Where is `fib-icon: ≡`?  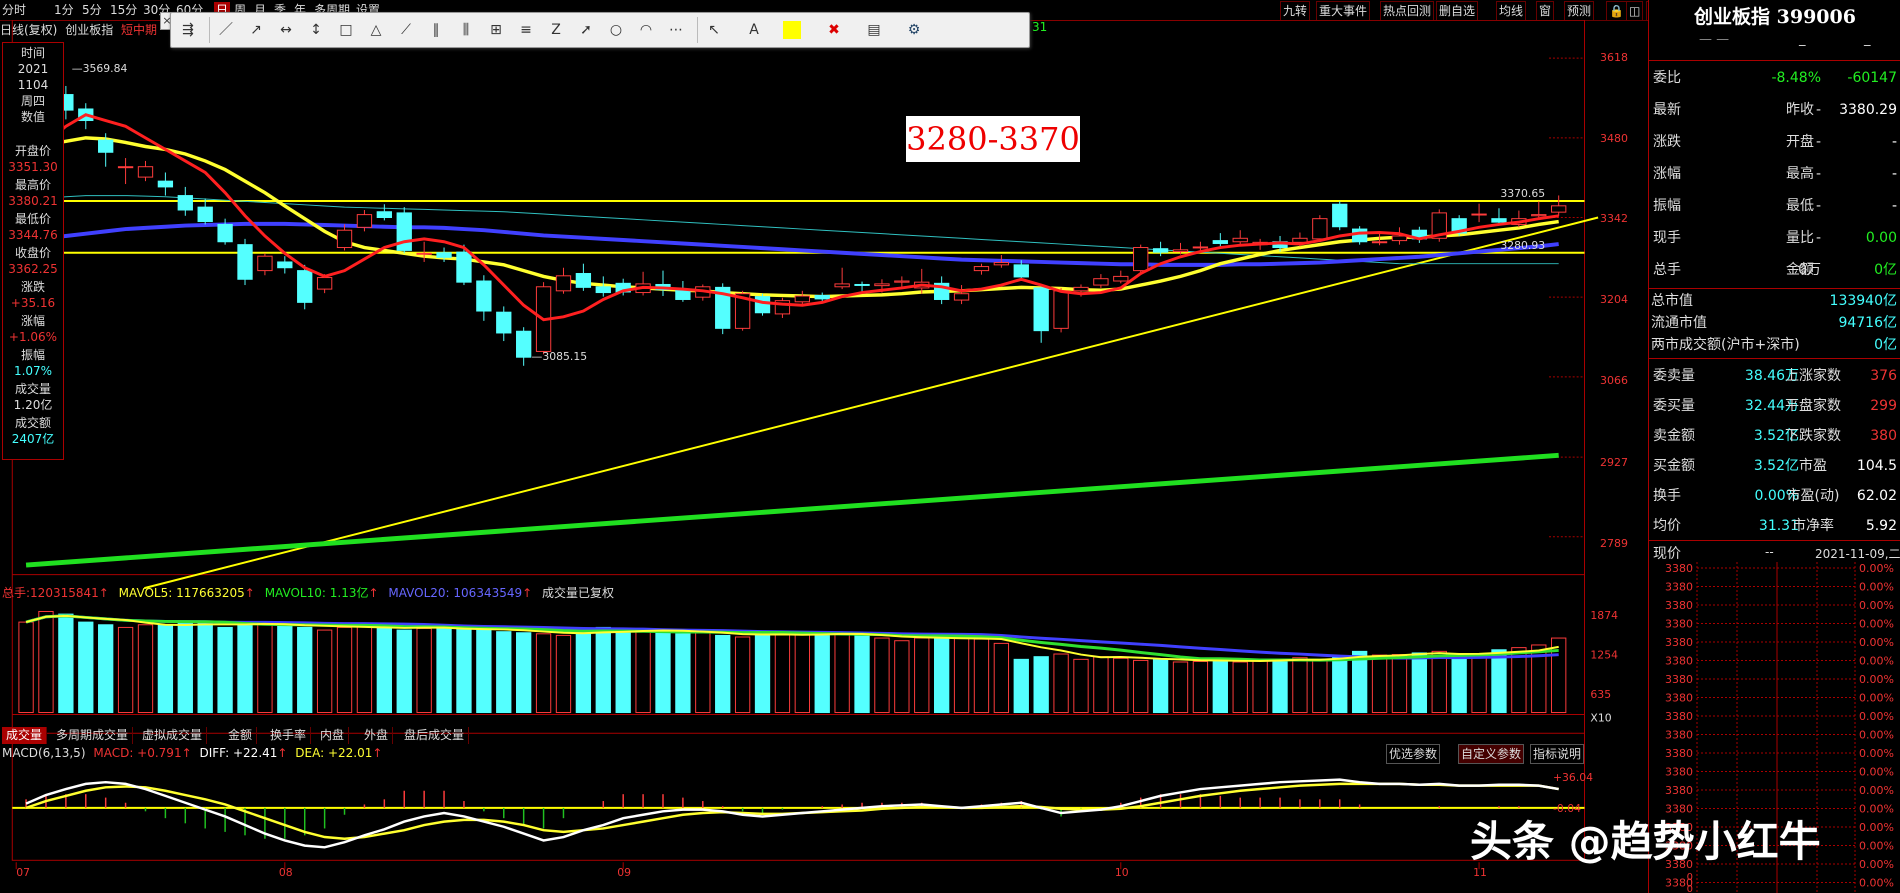
fib-icon: ≡ is located at coordinates (526, 30).